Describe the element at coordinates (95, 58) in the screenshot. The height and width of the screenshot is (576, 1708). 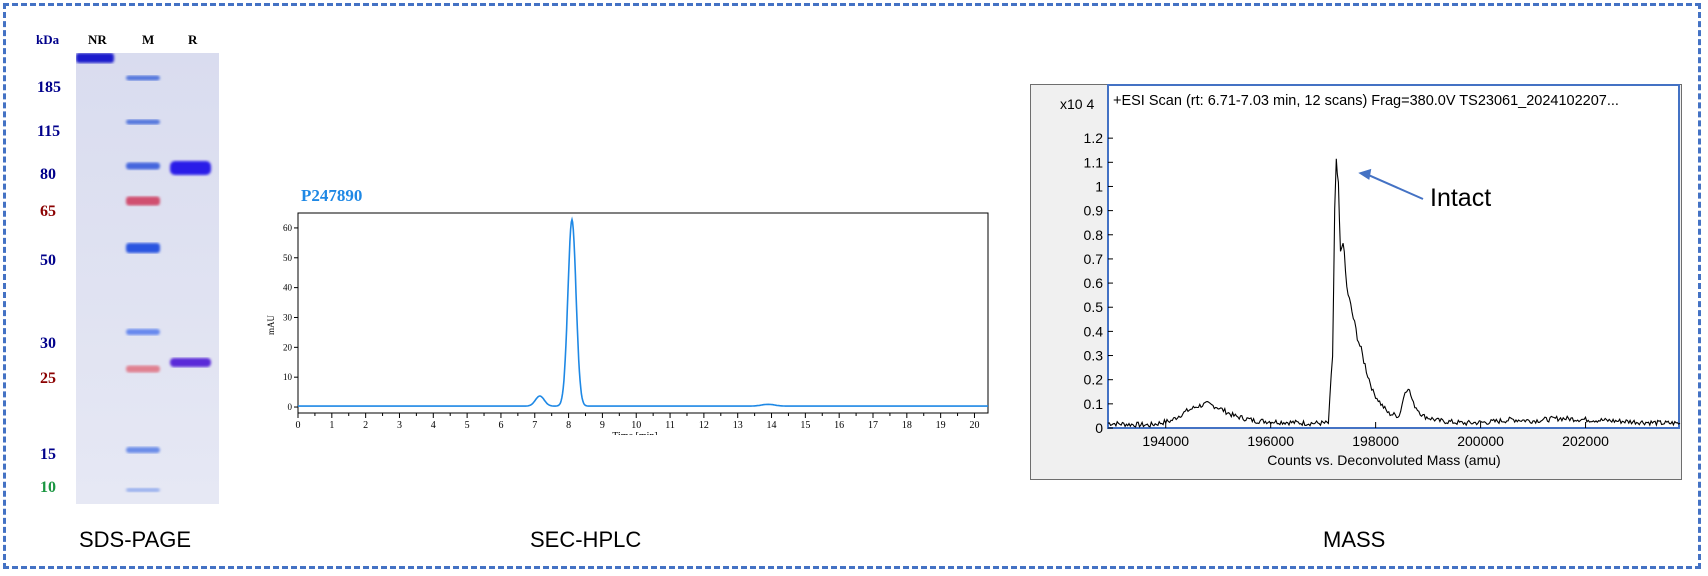
I see `nr-band` at that location.